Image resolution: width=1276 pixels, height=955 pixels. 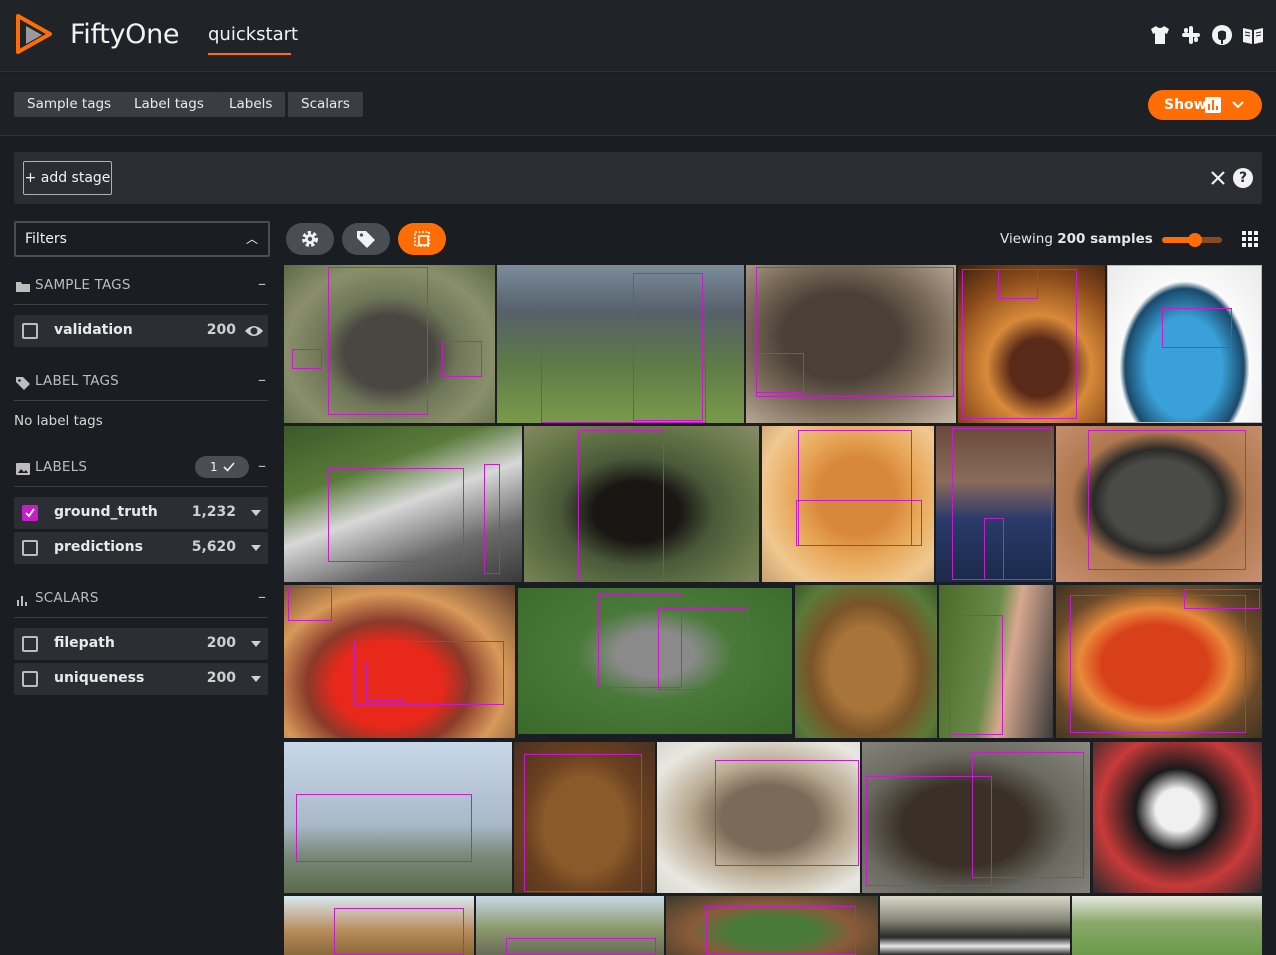 What do you see at coordinates (141, 513) in the screenshot?
I see `label-row-ground-truth: ground_truth 1,232` at bounding box center [141, 513].